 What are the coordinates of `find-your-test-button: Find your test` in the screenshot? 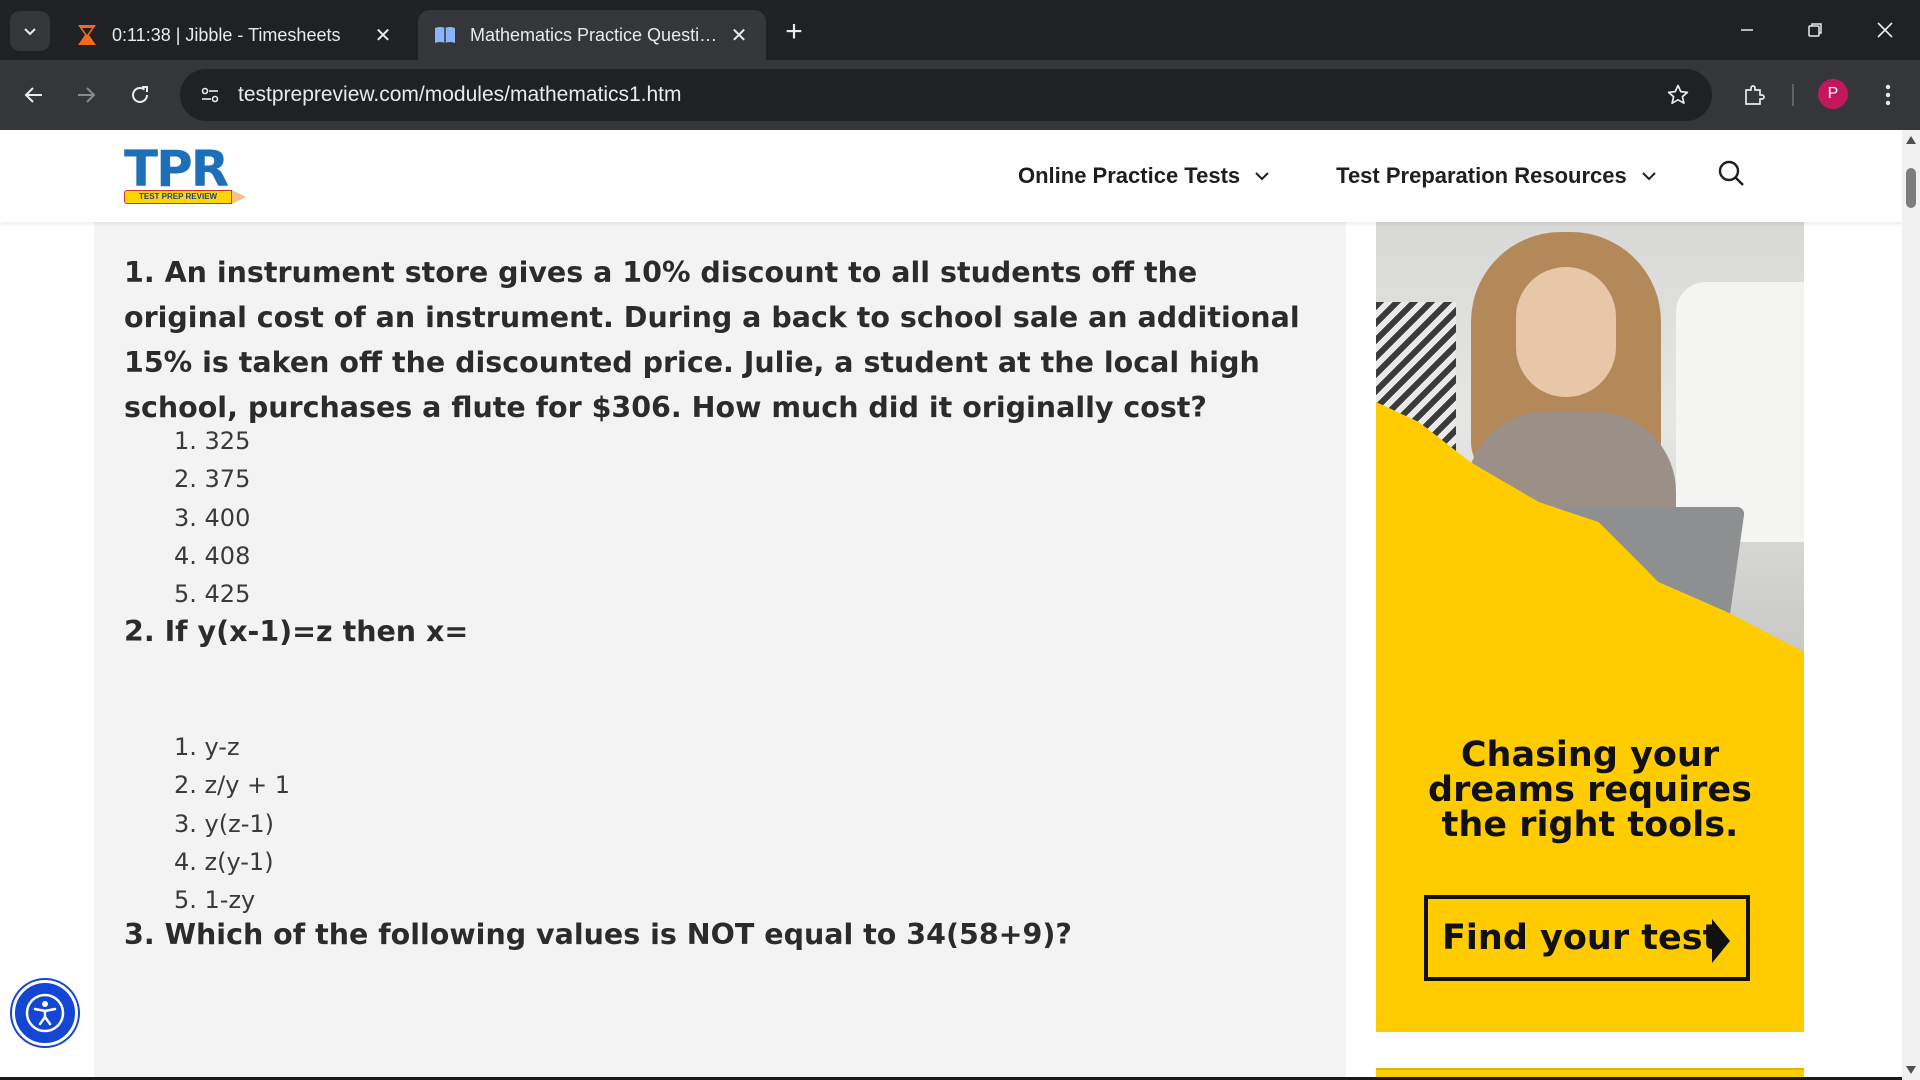 It's located at (1587, 938).